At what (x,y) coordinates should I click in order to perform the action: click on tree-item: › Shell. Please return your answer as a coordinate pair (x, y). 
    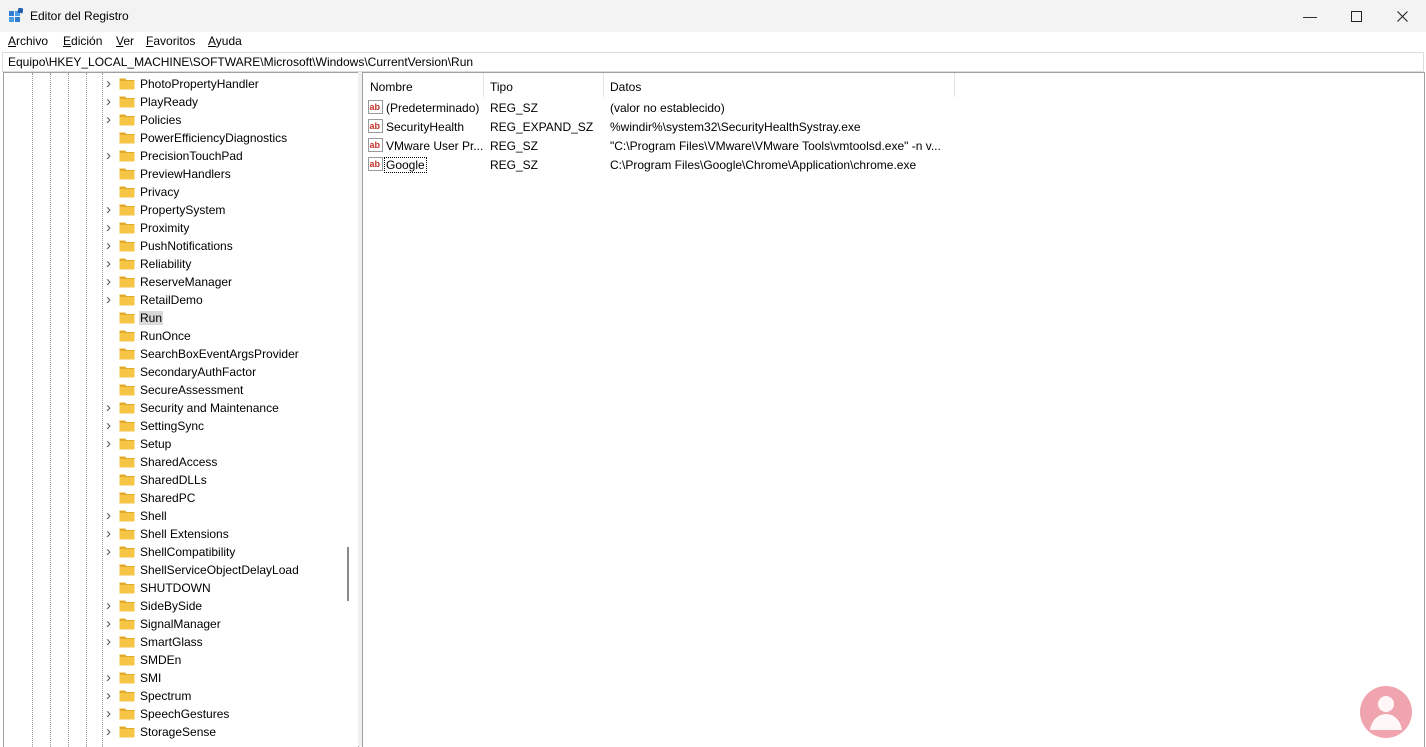
    Looking at the image, I should click on (174, 516).